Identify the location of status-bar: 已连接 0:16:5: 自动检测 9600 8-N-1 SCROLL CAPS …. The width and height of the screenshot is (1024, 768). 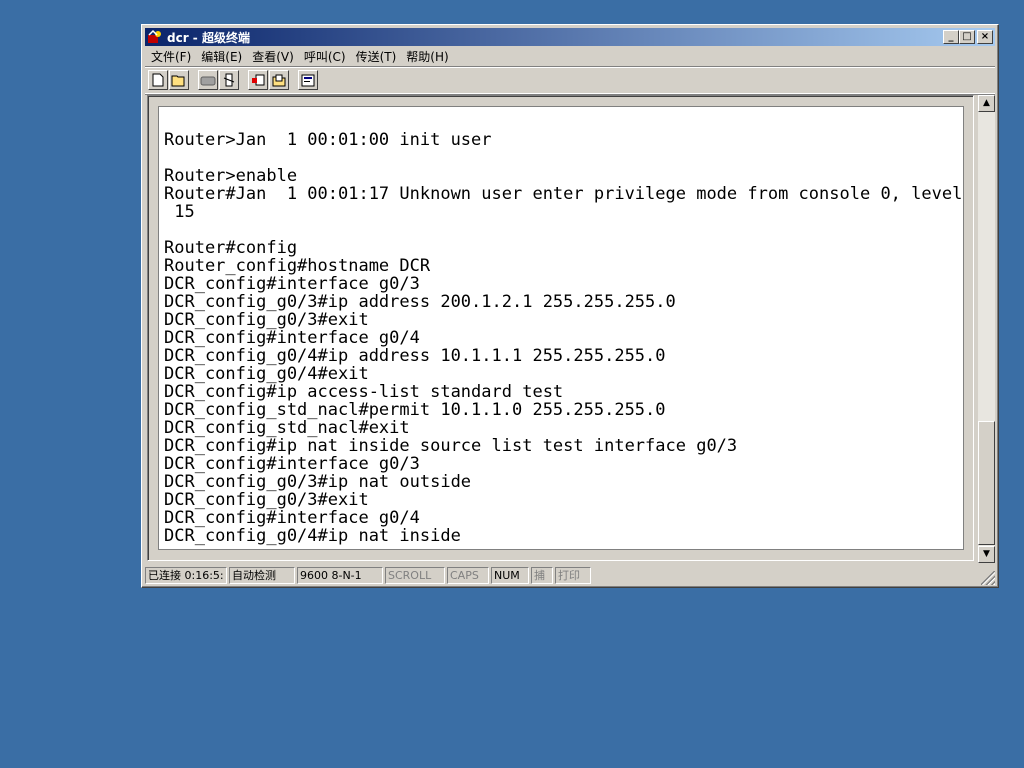
(570, 575).